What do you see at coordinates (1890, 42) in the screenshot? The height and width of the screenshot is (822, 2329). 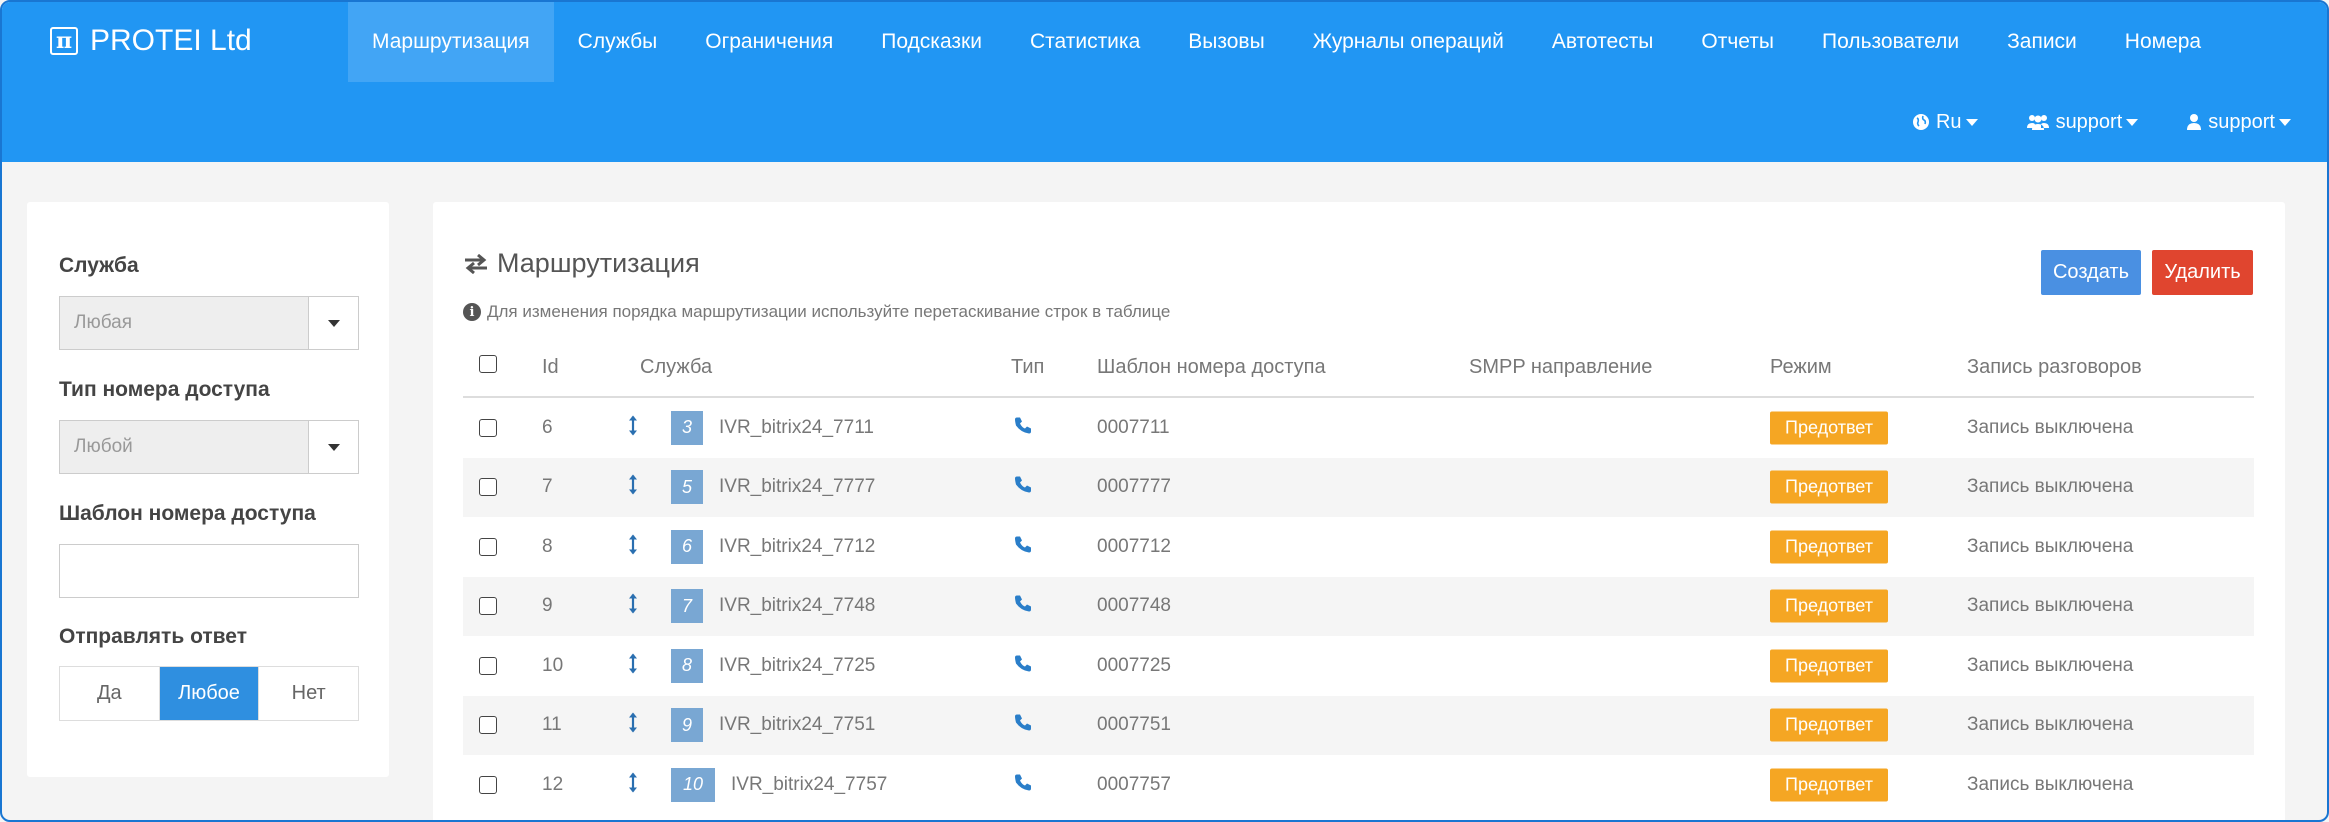 I see `nav-item-users: Пользователи` at bounding box center [1890, 42].